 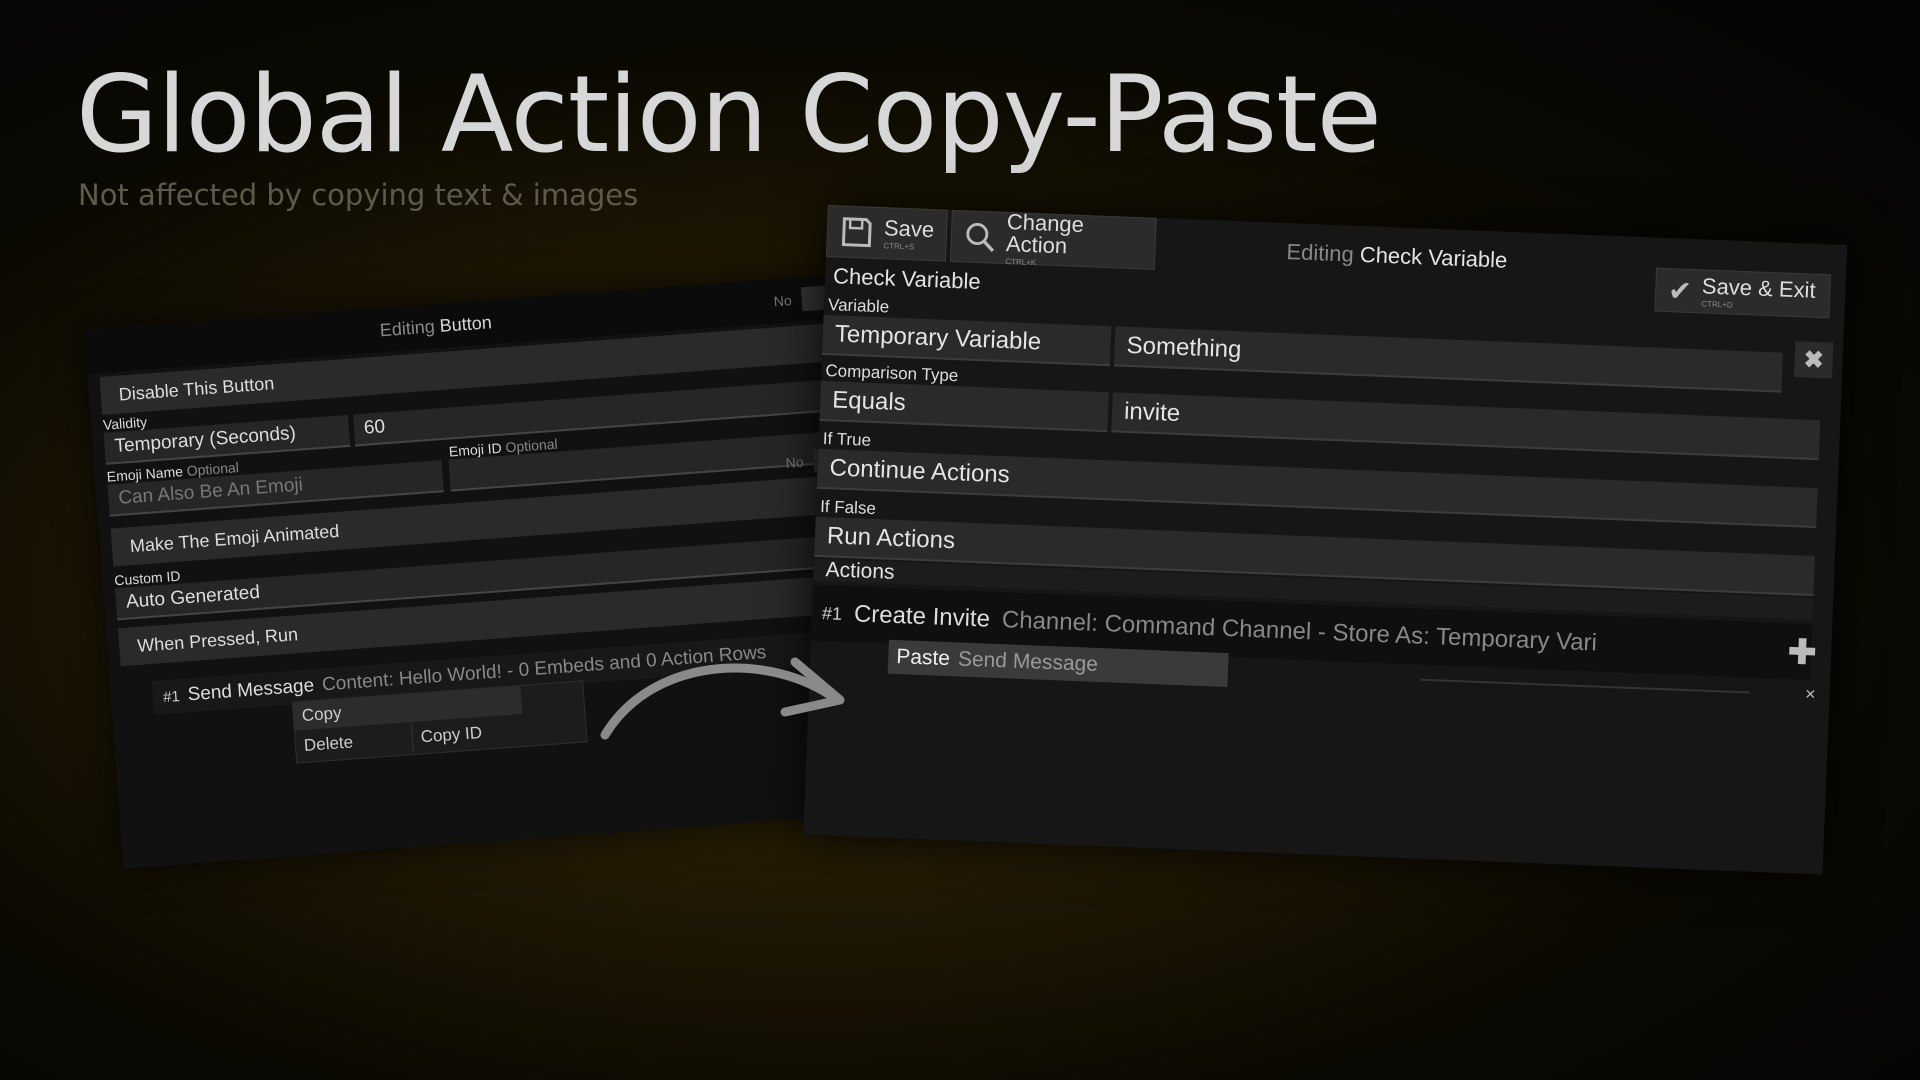 What do you see at coordinates (352, 742) in the screenshot?
I see `delete-menu-item: Delete` at bounding box center [352, 742].